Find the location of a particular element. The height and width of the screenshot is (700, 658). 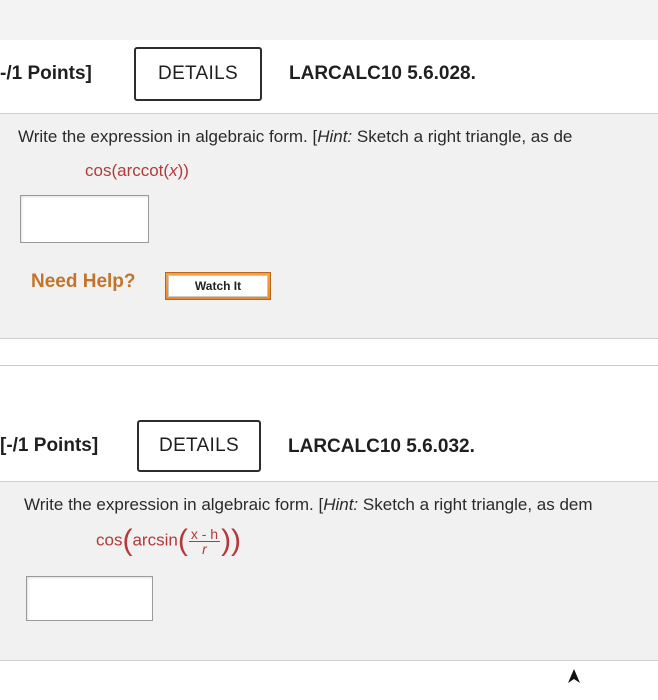

watch-it-button: Watch It is located at coordinates (218, 286).